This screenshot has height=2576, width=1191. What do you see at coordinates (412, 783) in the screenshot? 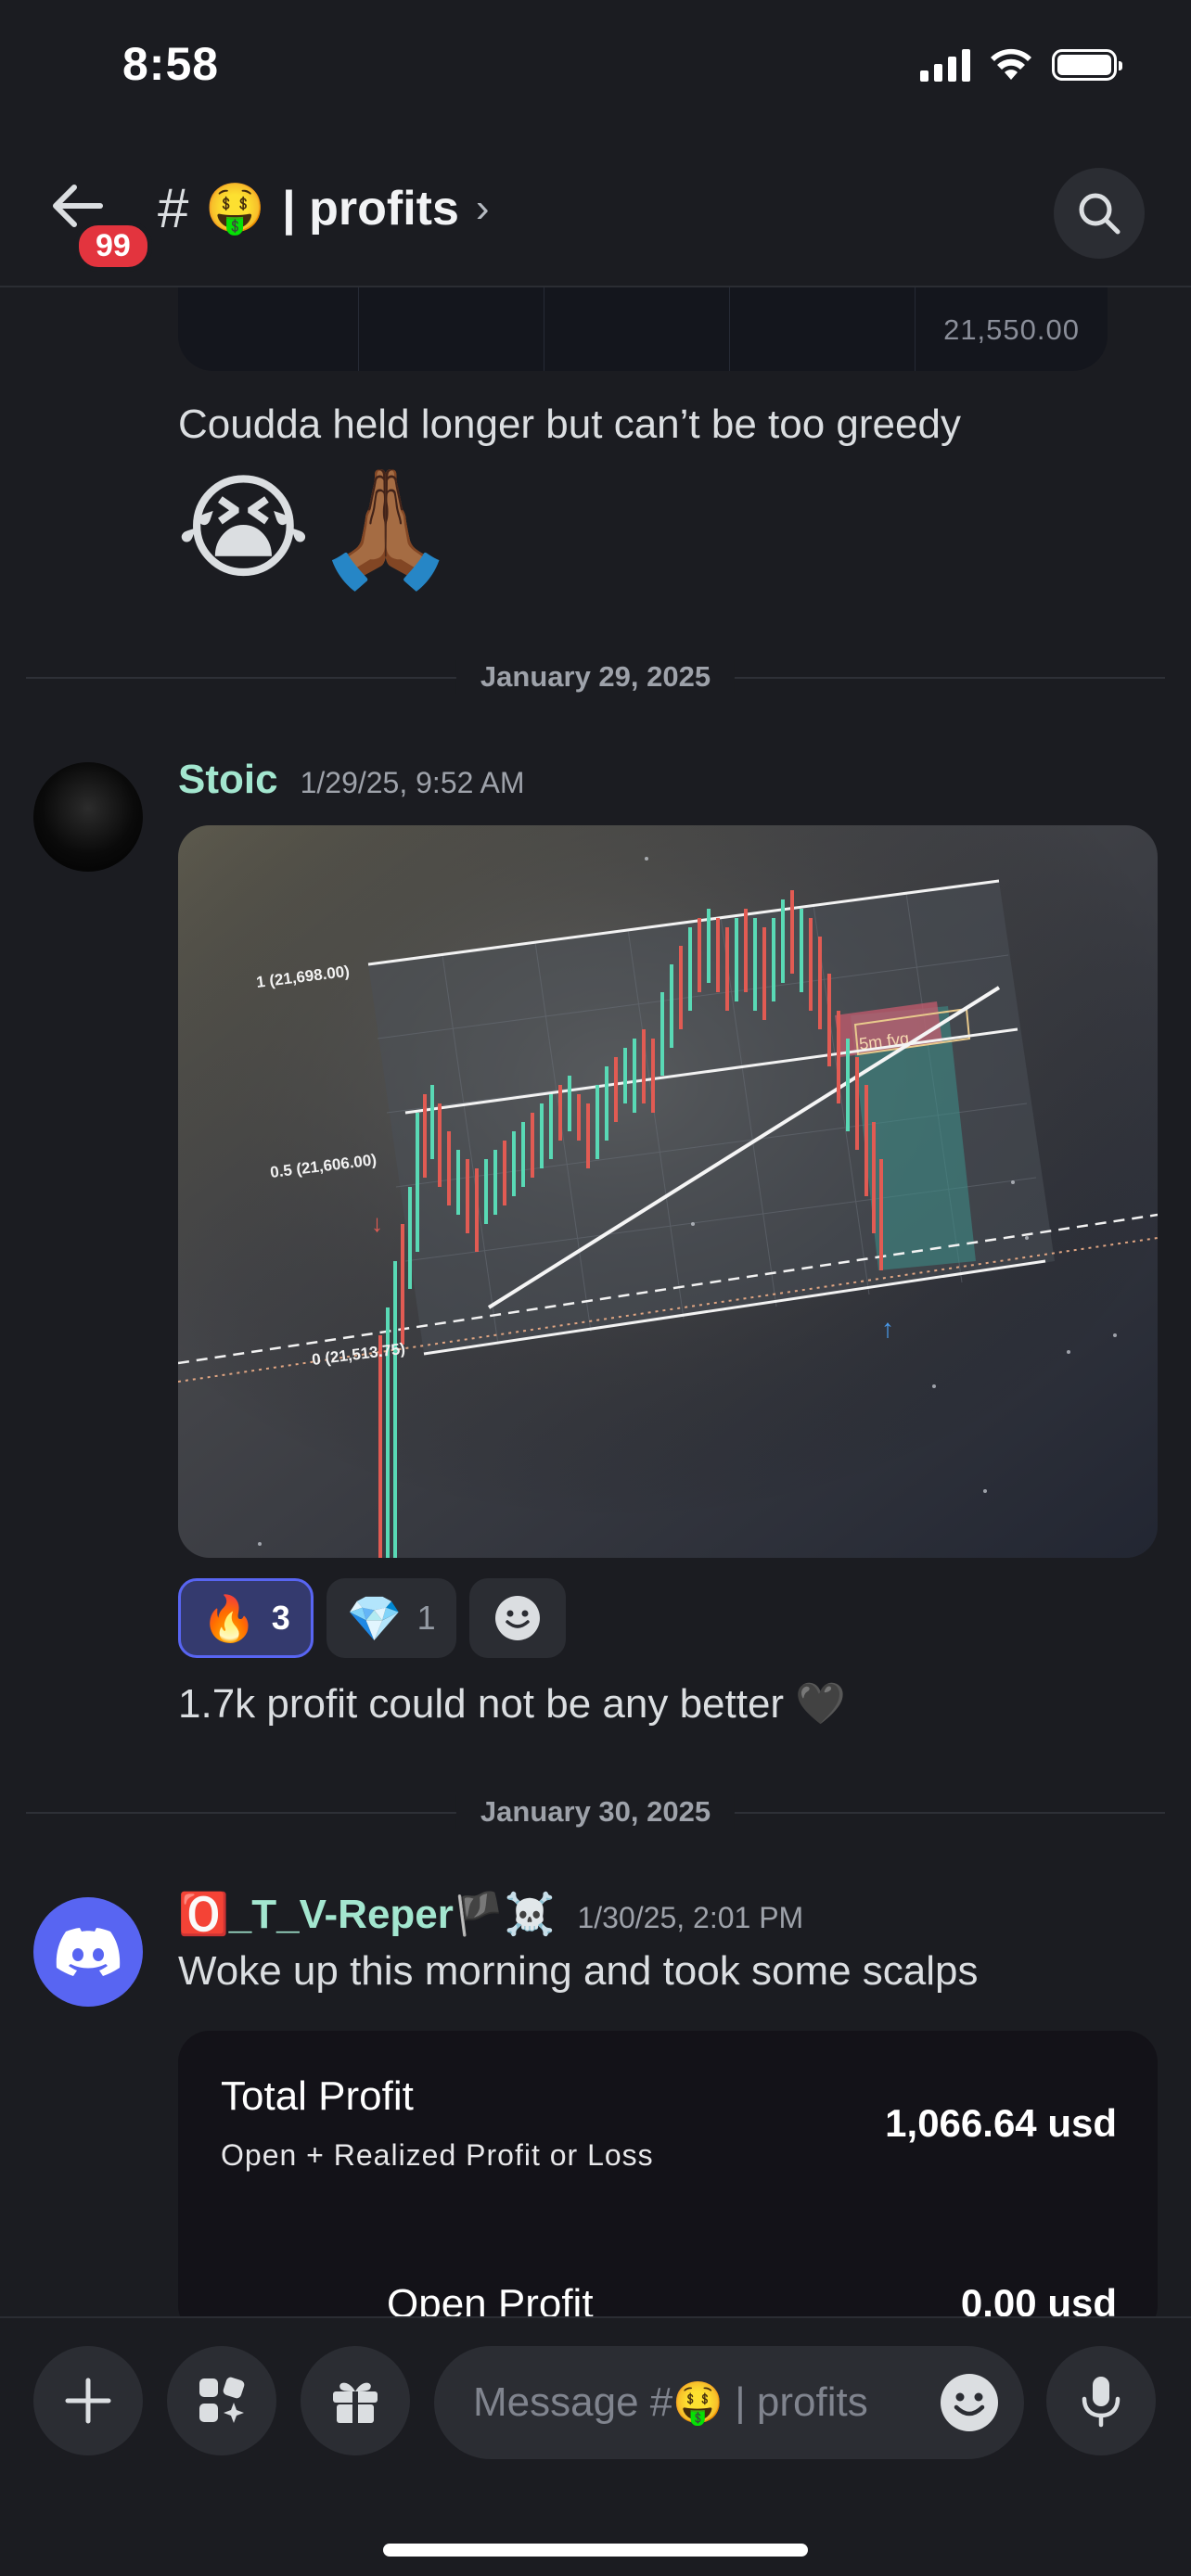
I see `timestamp: 1/29/25, 9:52 AM` at bounding box center [412, 783].